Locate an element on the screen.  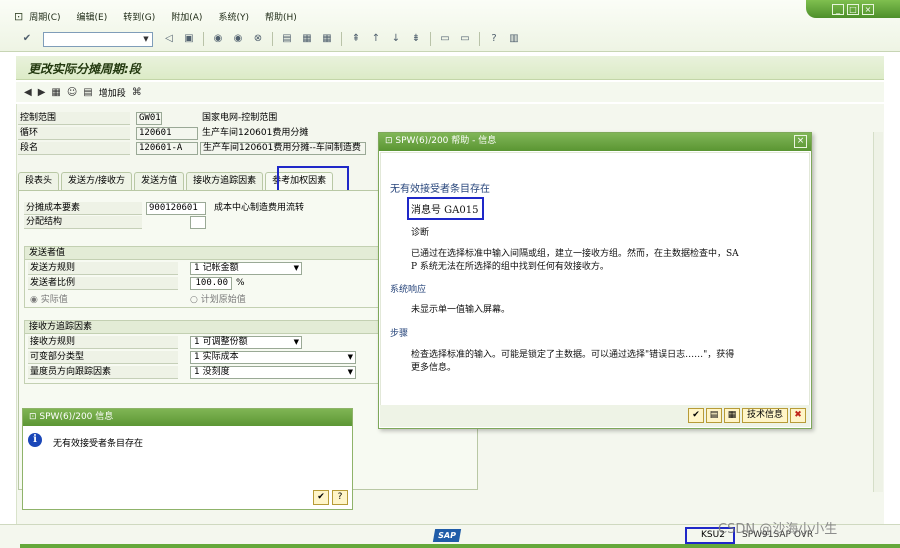
actual-value-label: 实际值 is located at coordinates (54, 300).